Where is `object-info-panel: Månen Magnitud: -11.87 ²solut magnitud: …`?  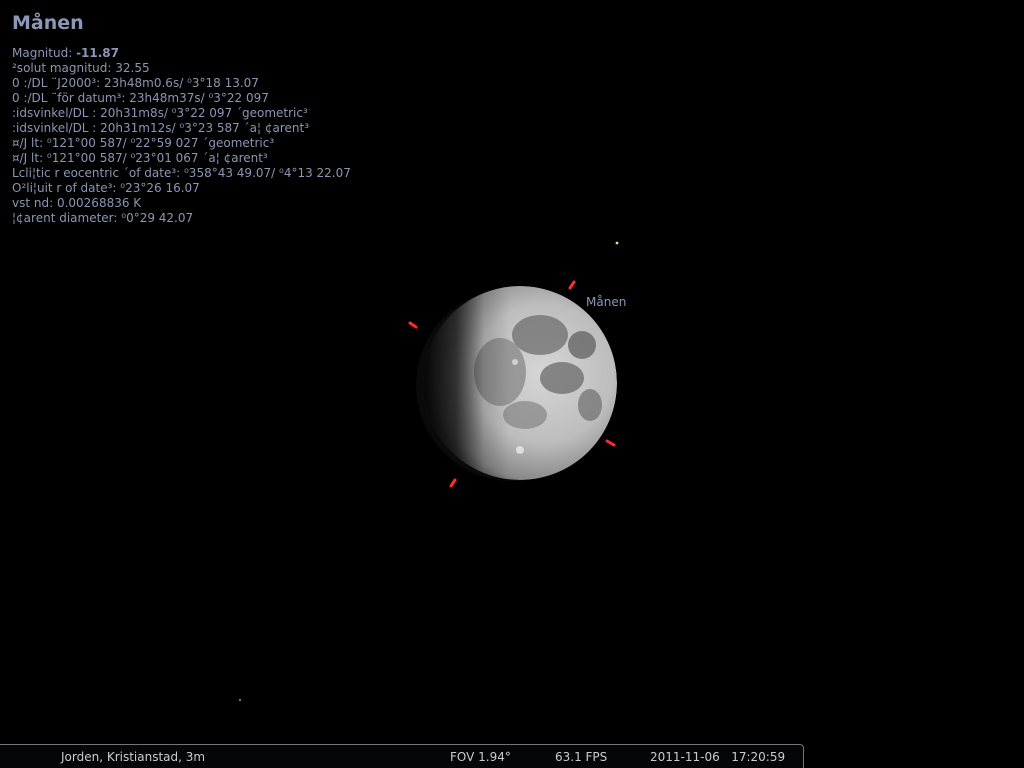
object-info-panel: Månen Magnitud: -11.87 ²solut magnitud: … is located at coordinates (181, 118).